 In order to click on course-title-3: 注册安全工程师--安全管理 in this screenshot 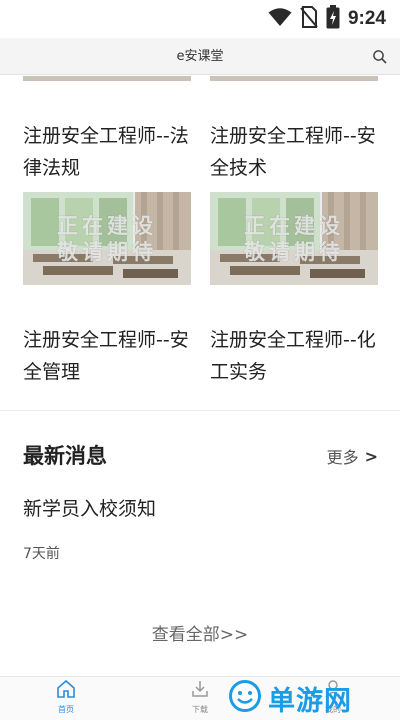, I will do `click(110, 356)`.